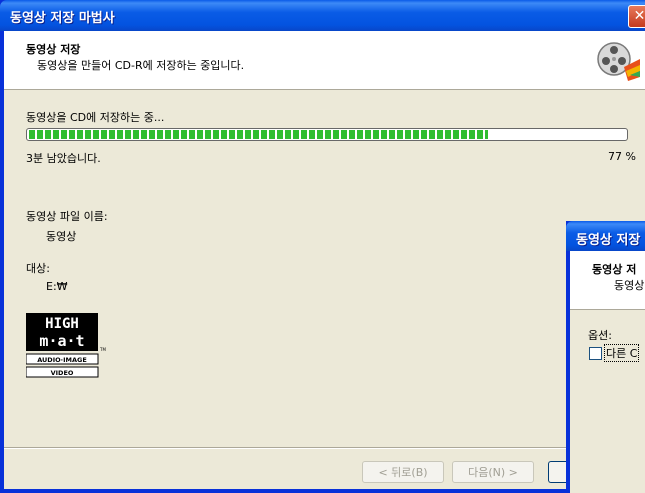 The height and width of the screenshot is (493, 645). What do you see at coordinates (322, 15) in the screenshot?
I see `title-bar: 동영상 저장 마법사 ✕` at bounding box center [322, 15].